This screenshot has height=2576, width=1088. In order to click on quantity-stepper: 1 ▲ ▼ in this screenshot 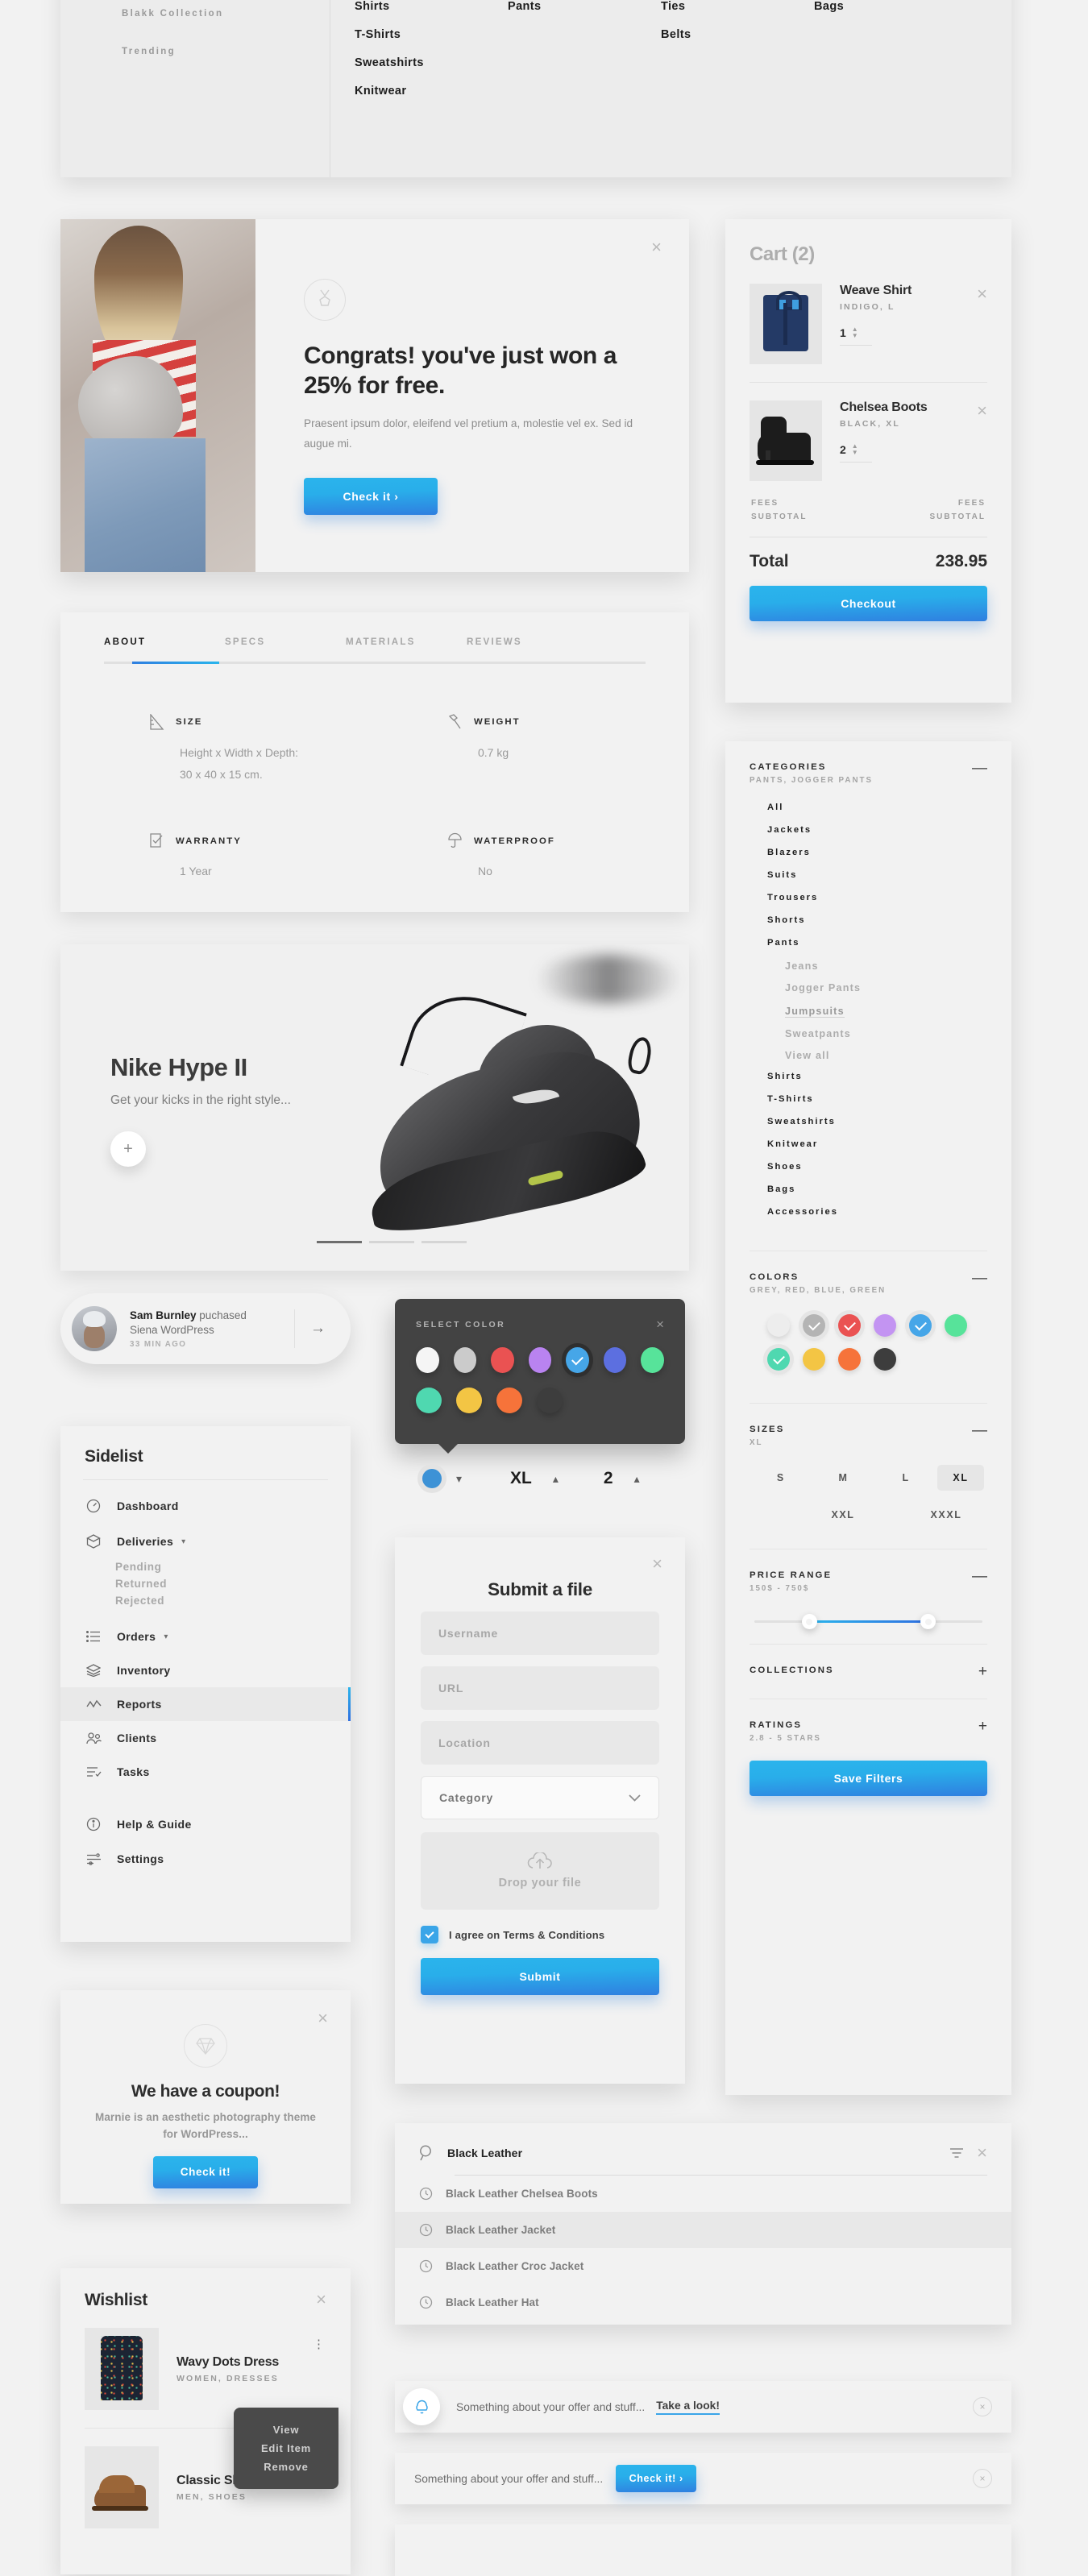, I will do `click(856, 336)`.